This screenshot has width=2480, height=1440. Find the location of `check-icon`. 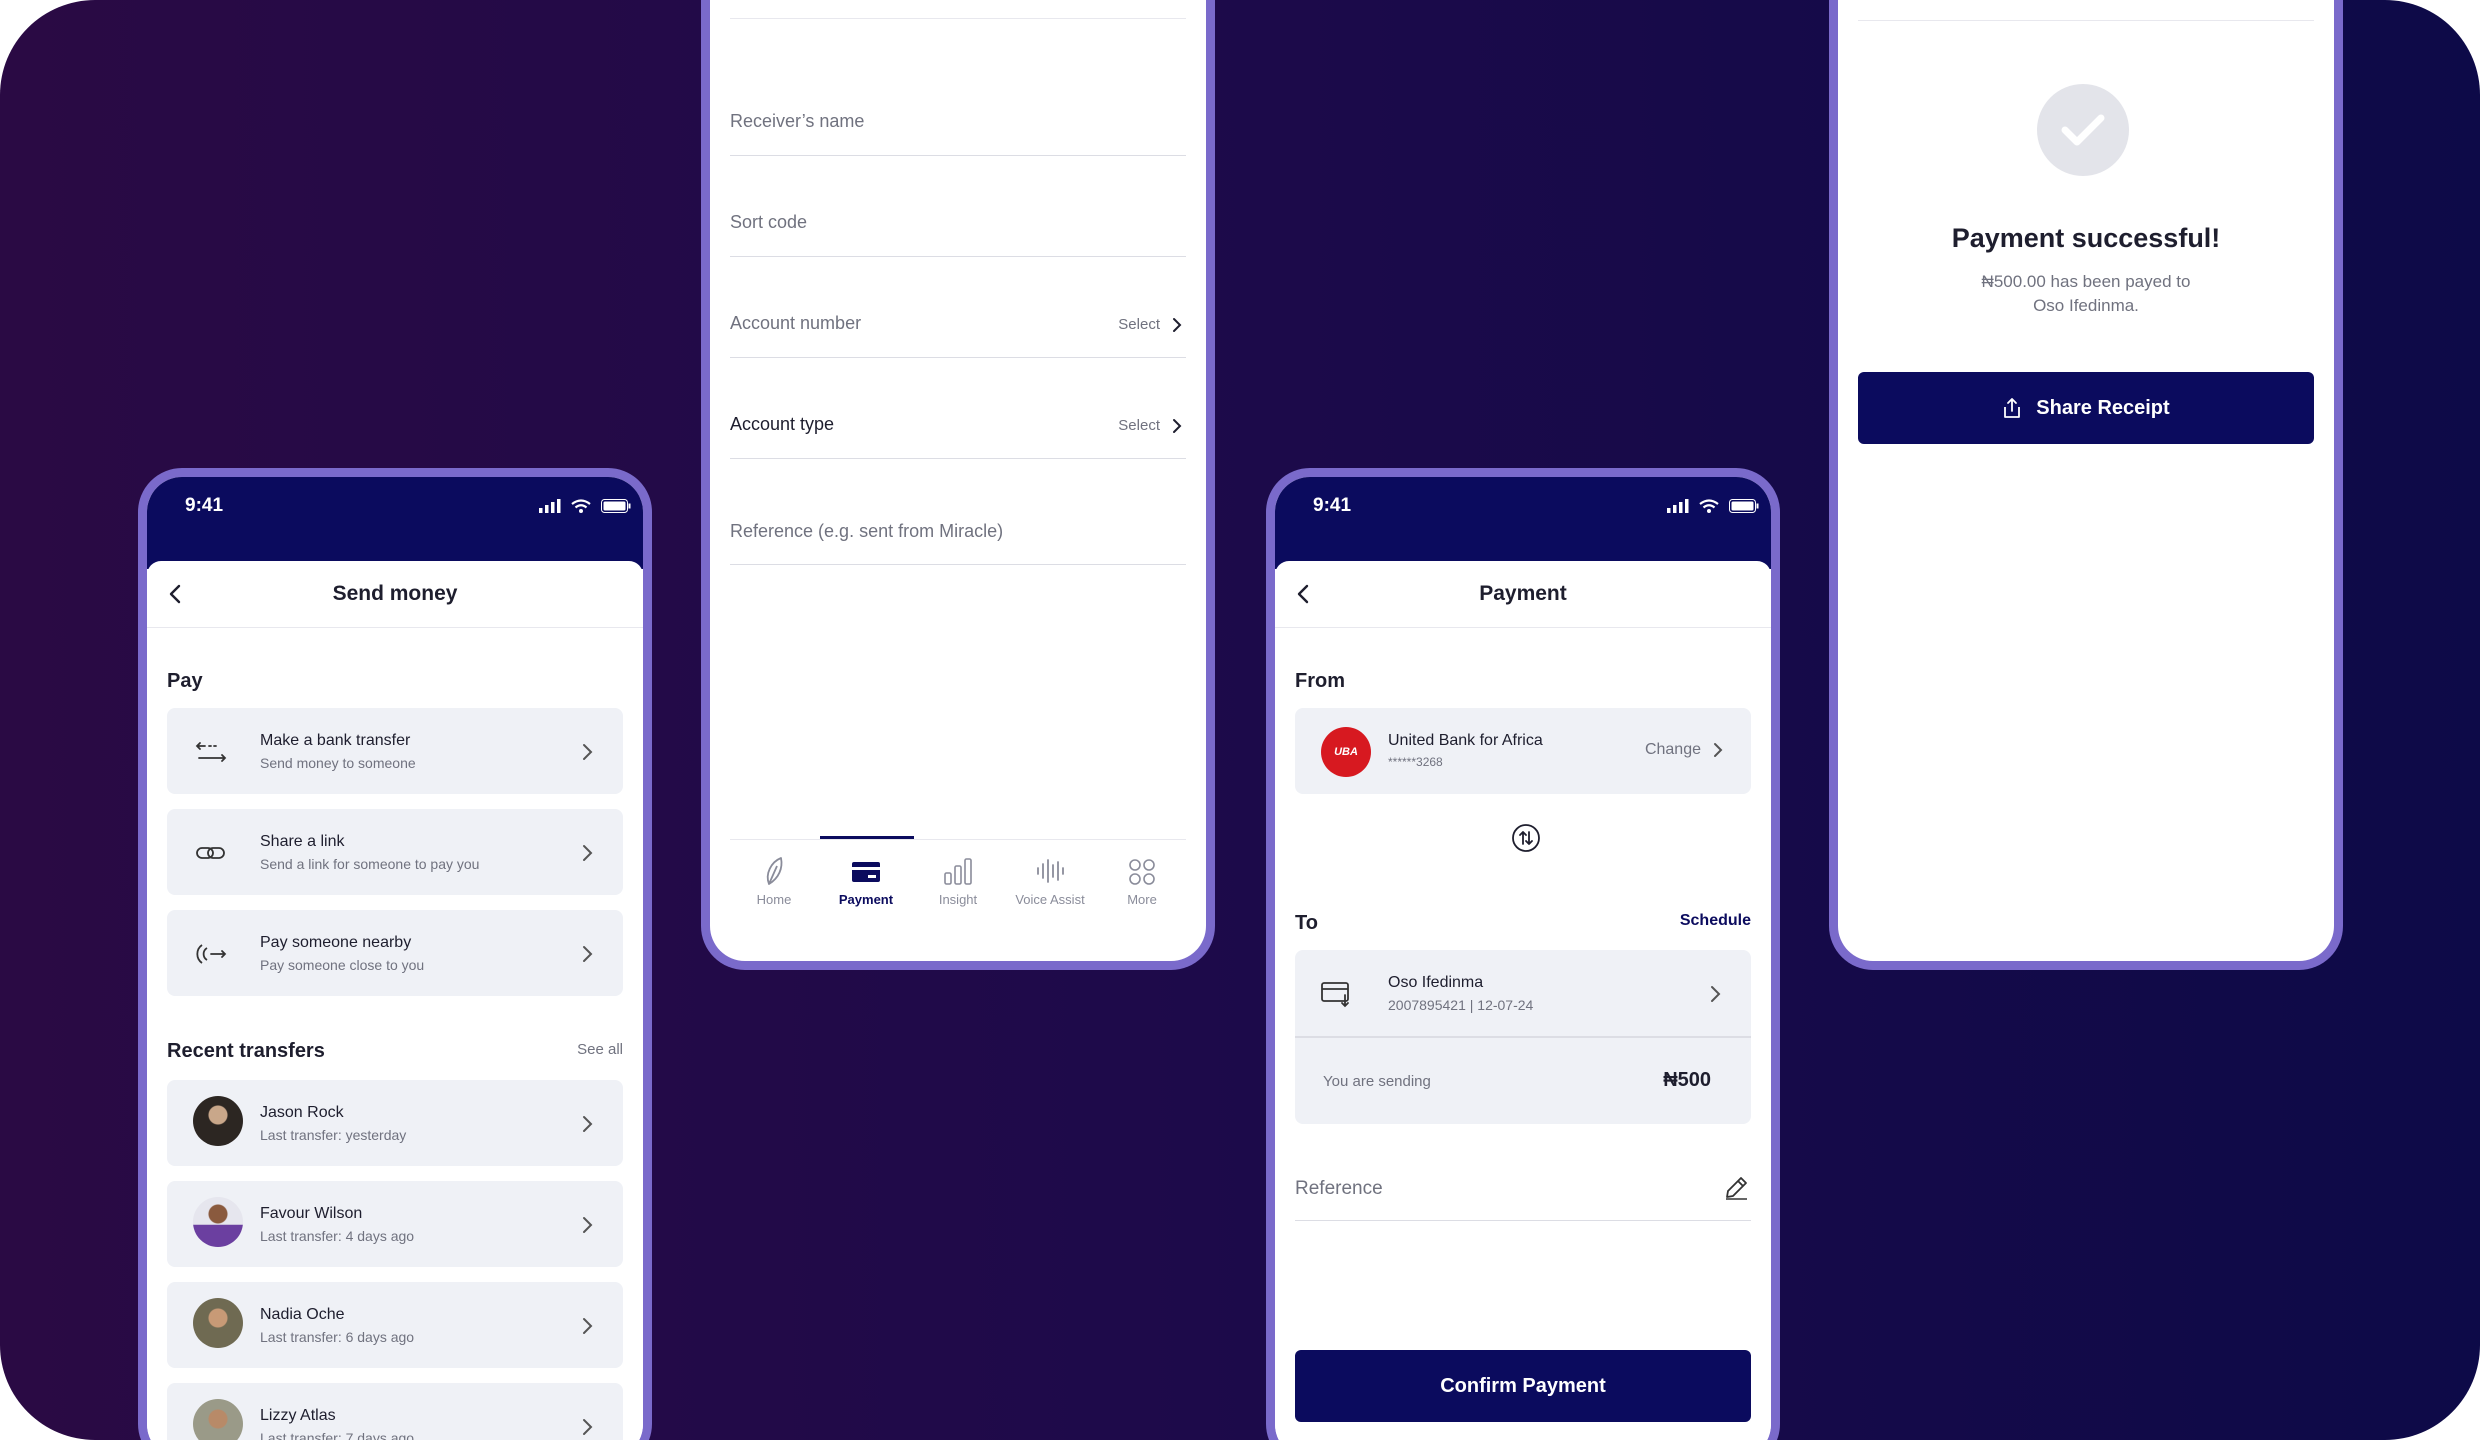

check-icon is located at coordinates (2083, 130).